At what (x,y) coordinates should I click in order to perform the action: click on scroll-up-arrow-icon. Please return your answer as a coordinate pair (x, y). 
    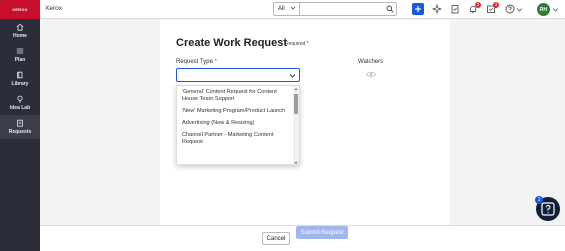
    Looking at the image, I should click on (296, 89).